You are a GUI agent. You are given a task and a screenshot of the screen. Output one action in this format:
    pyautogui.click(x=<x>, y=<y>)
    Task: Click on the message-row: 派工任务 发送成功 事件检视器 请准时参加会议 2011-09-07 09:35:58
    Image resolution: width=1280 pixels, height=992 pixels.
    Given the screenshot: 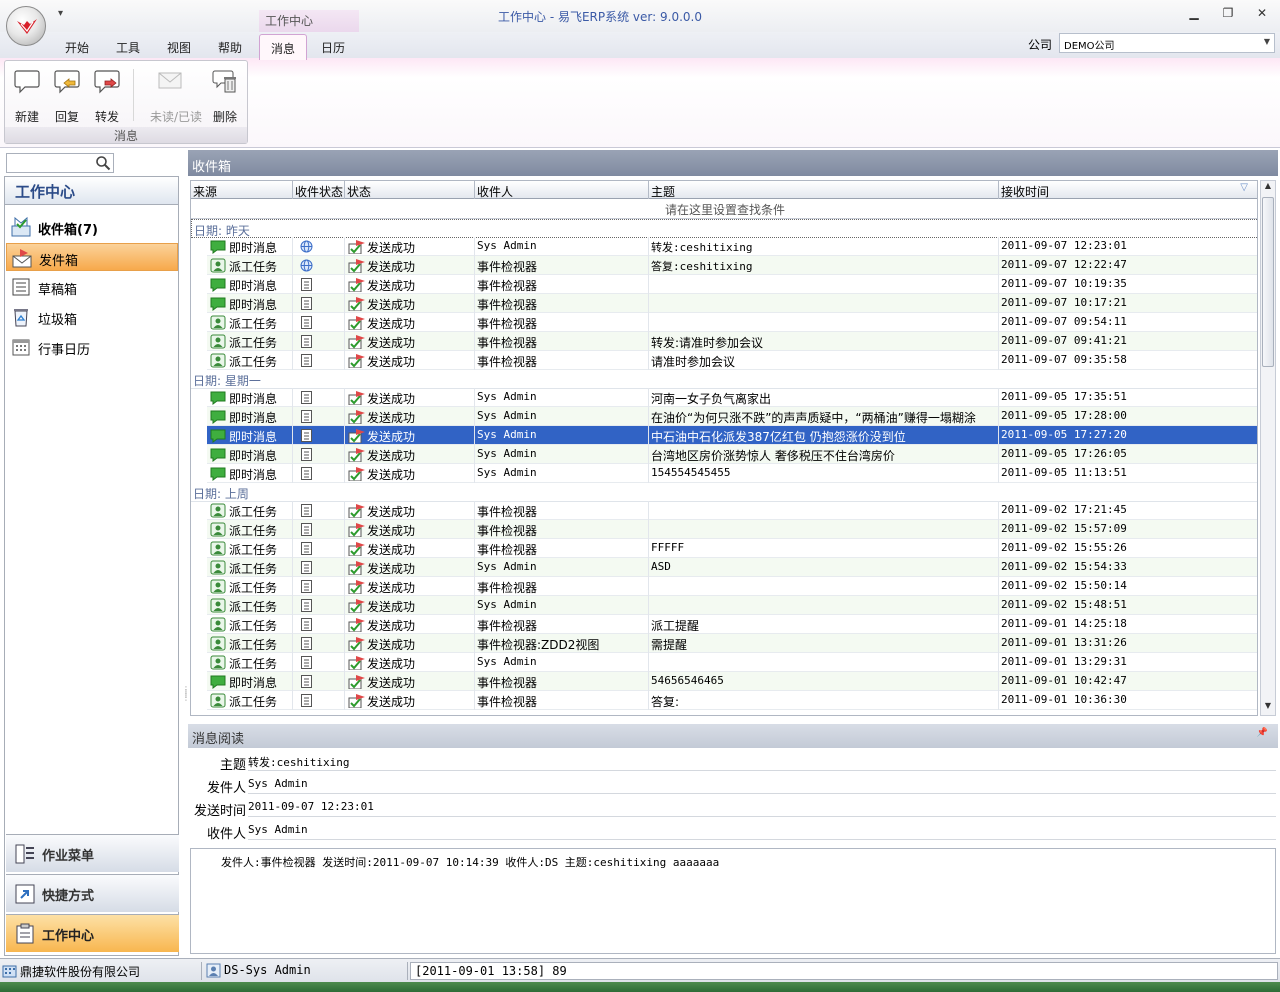 What is the action you would take?
    pyautogui.click(x=732, y=360)
    